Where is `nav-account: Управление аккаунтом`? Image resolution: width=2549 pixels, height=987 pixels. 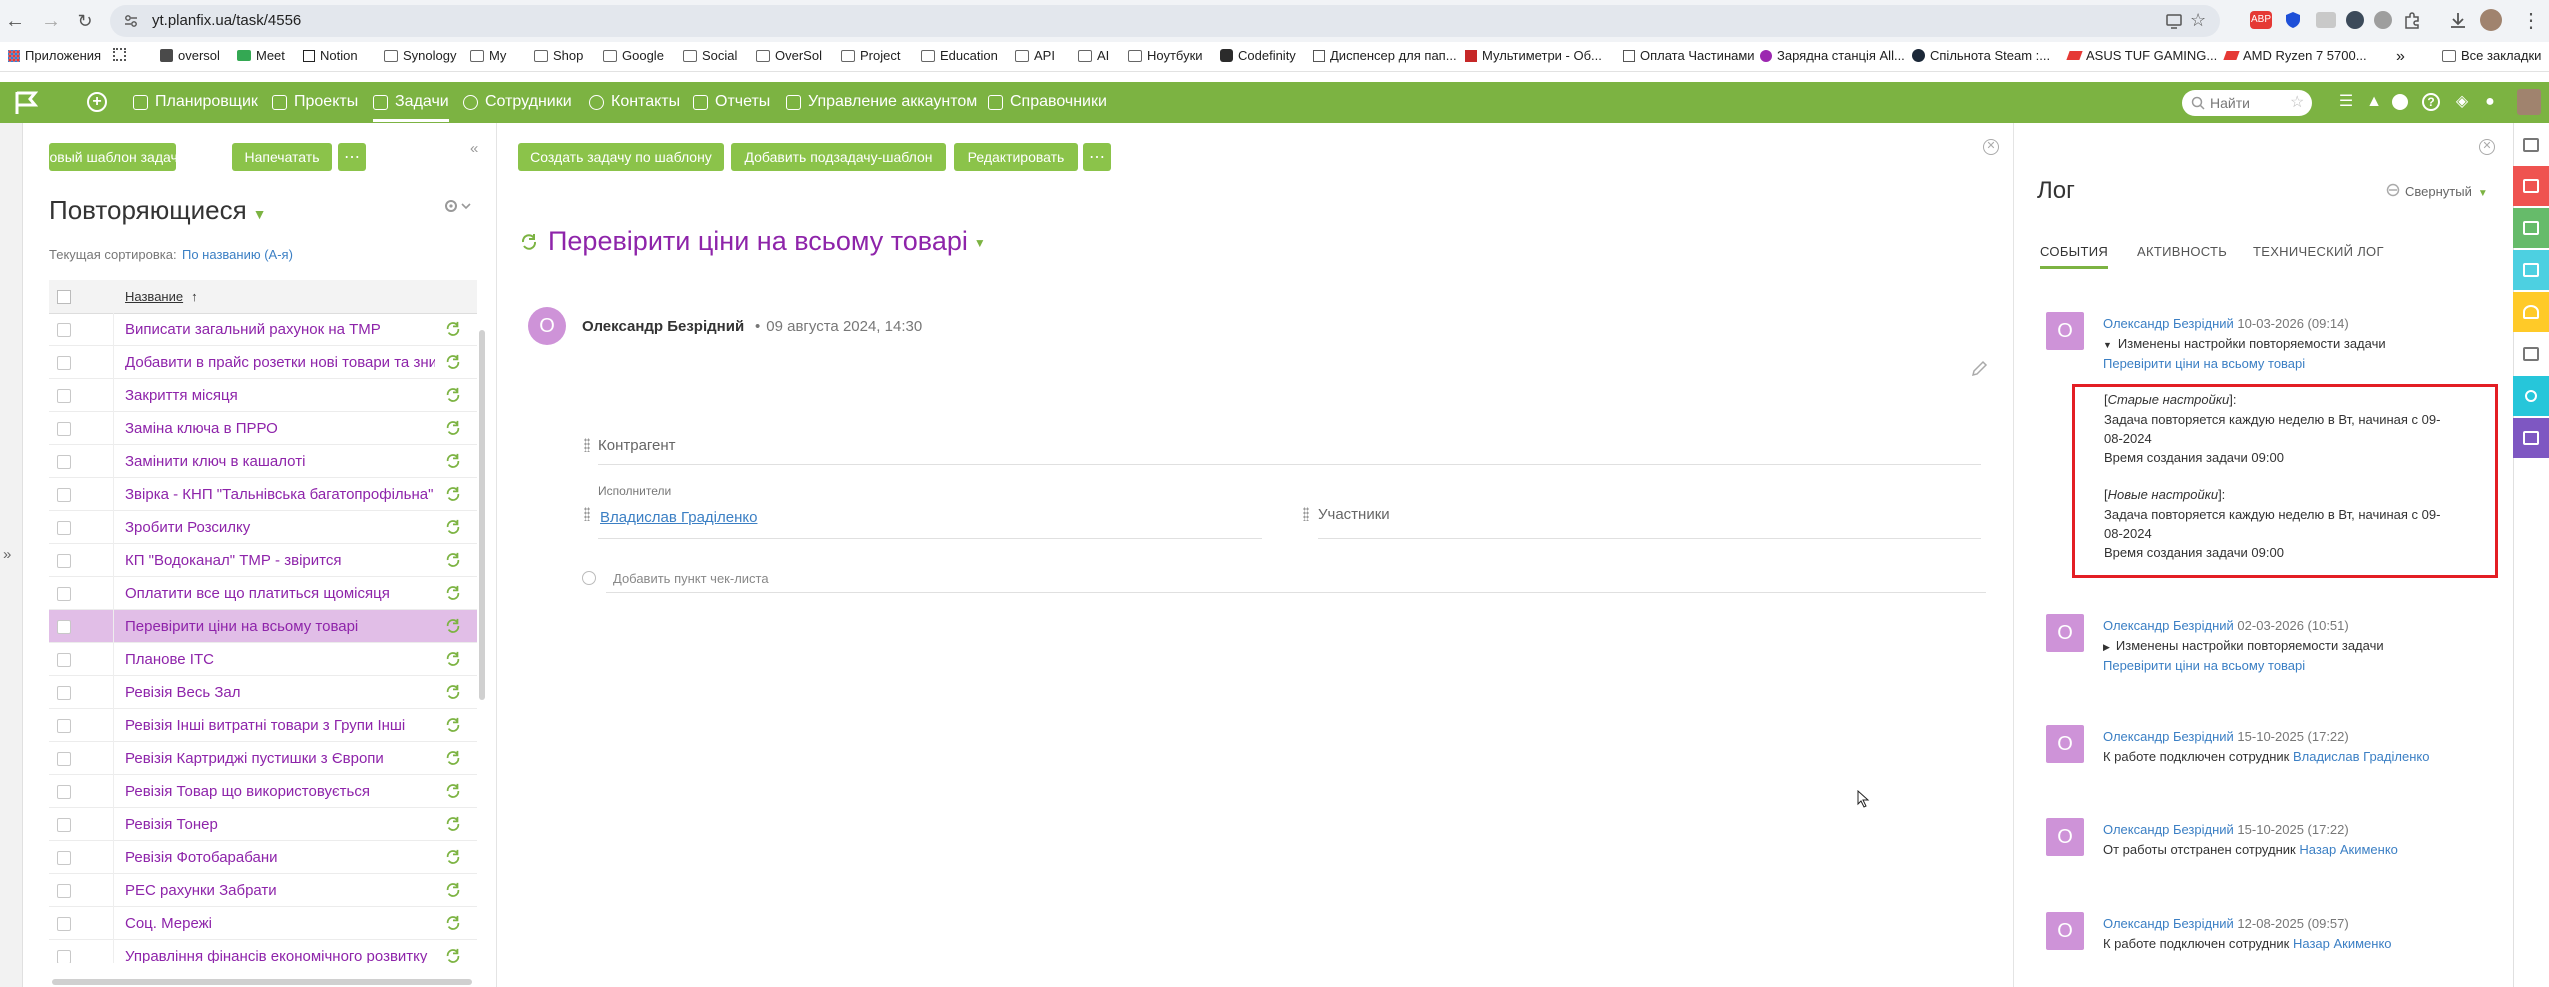 nav-account: Управление аккаунтом is located at coordinates (881, 102).